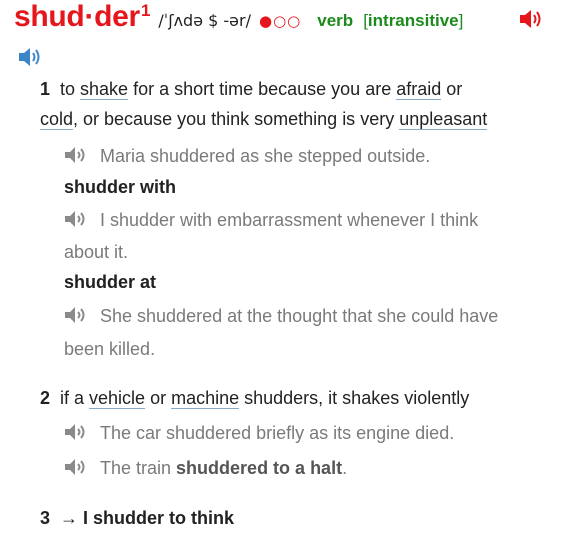 Image resolution: width=571 pixels, height=556 pixels. I want to click on link-afraid: afraid, so click(419, 89).